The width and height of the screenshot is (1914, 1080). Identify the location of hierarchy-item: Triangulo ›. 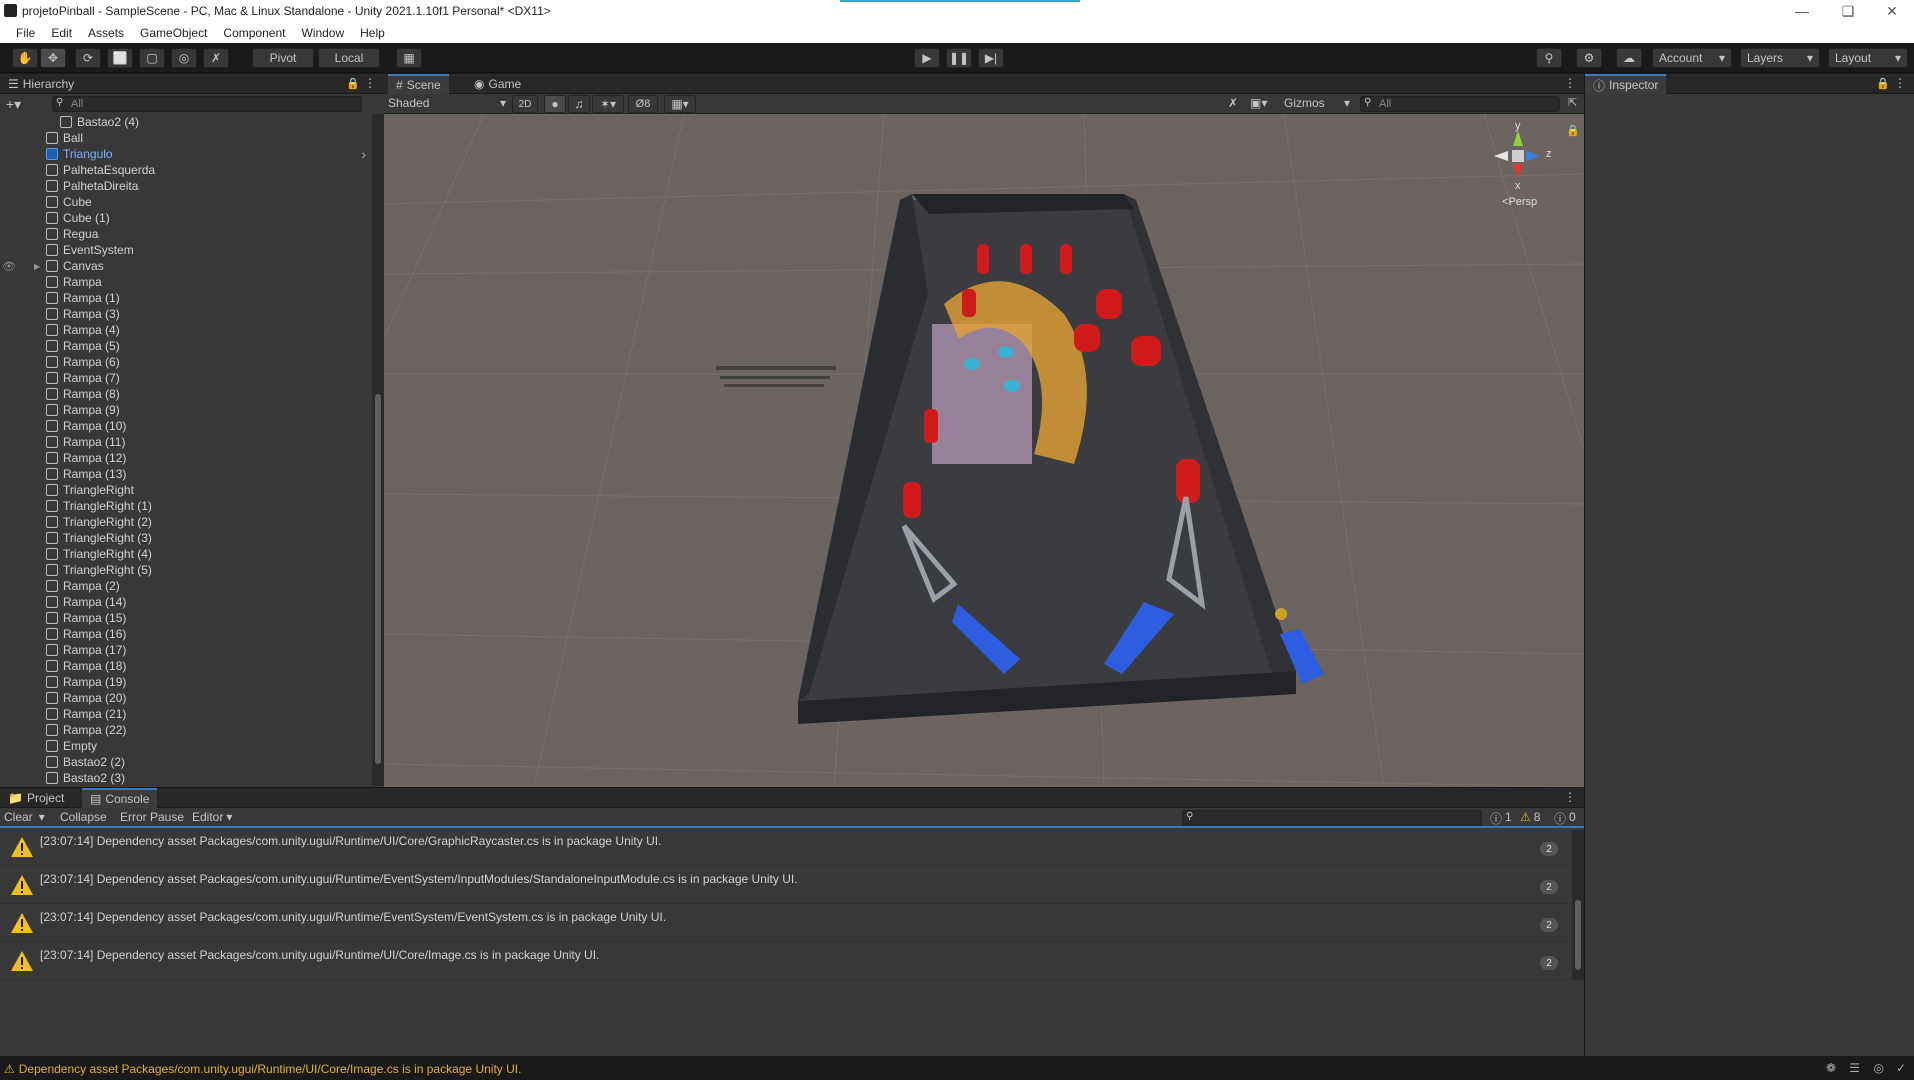
(186, 154).